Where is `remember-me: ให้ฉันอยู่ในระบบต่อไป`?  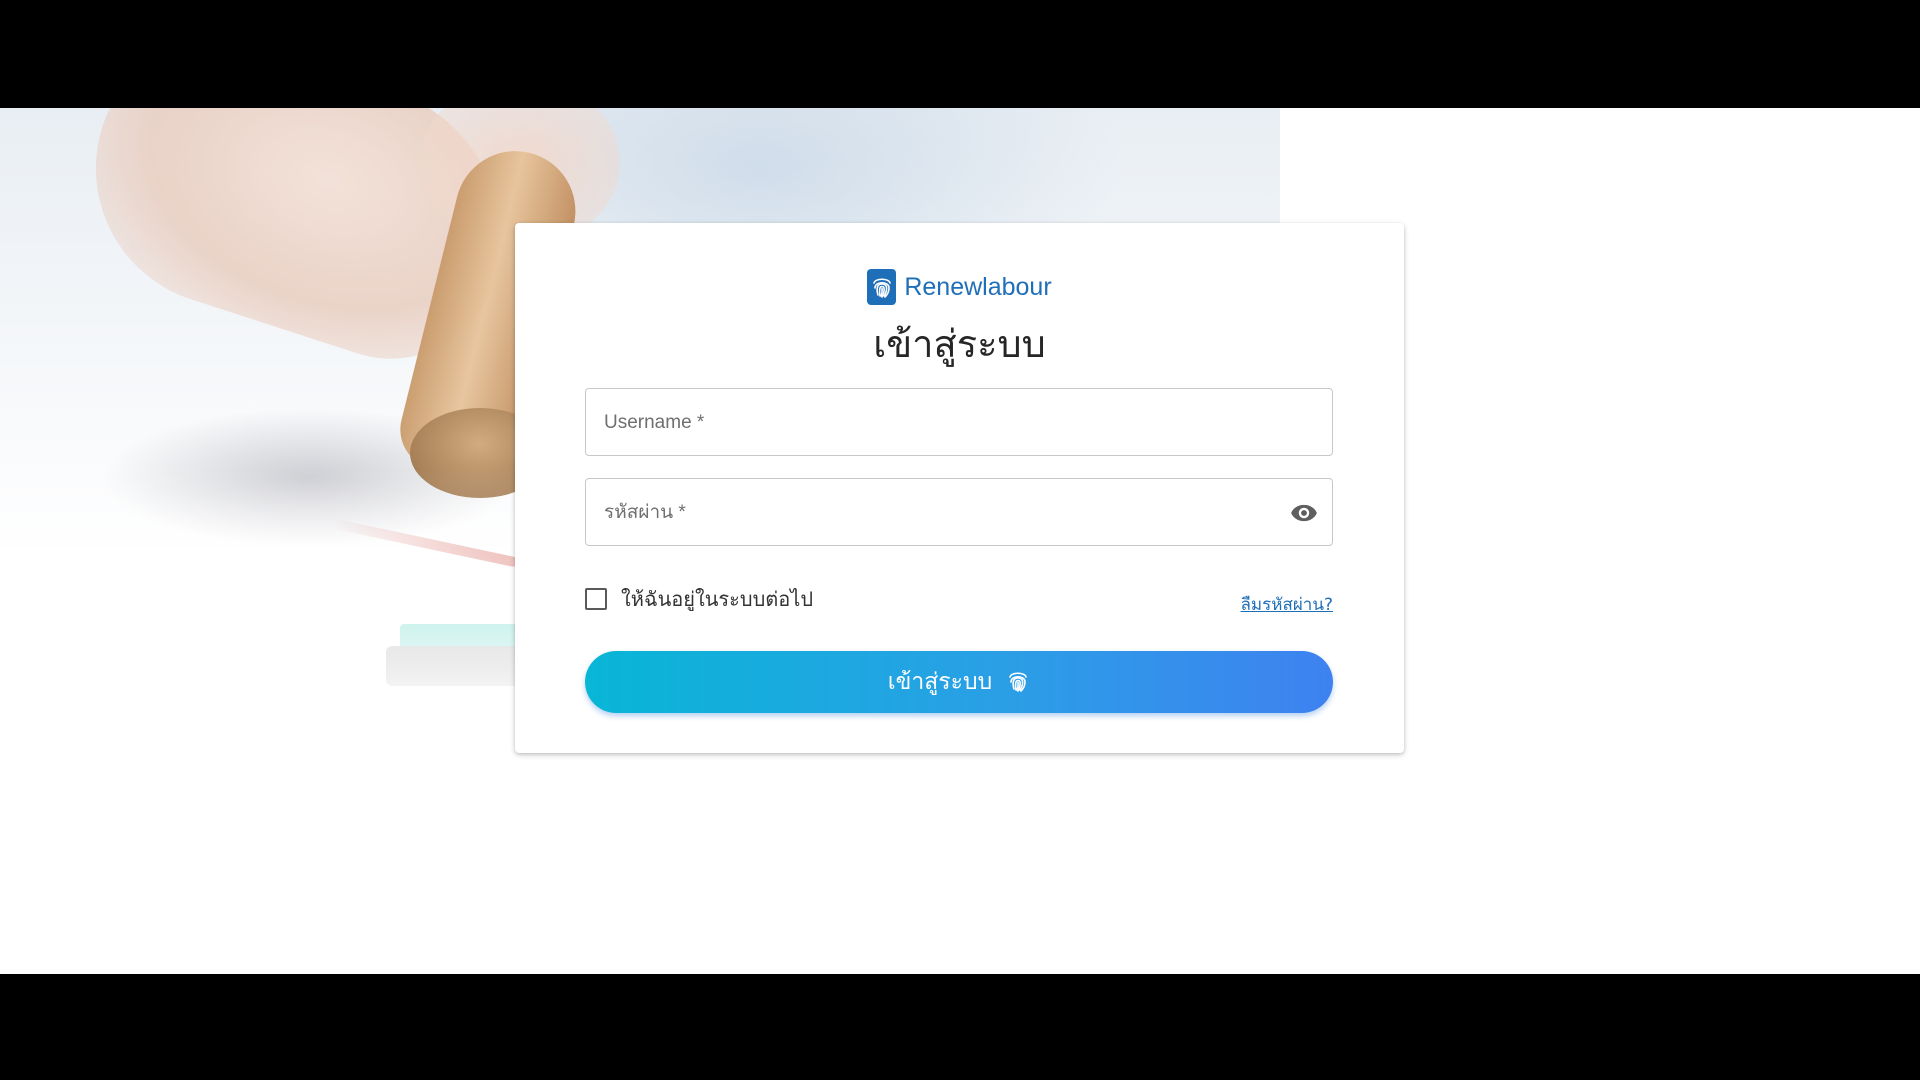 remember-me: ให้ฉันอยู่ในระบบต่อไป is located at coordinates (699, 599).